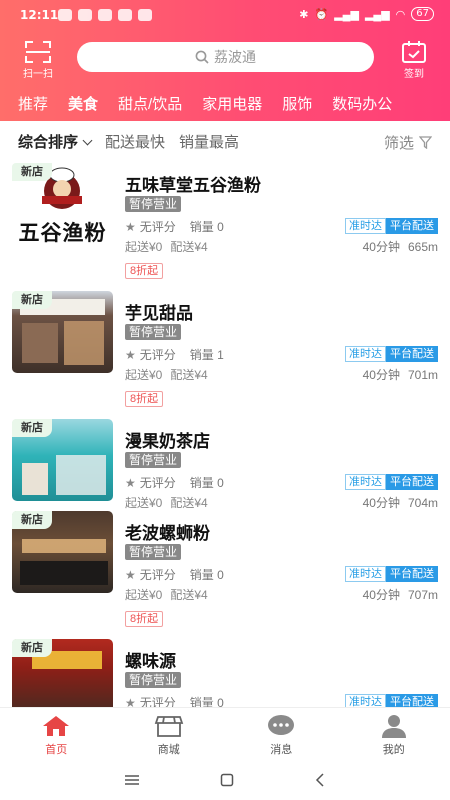  Describe the element at coordinates (56, 726) in the screenshot. I see `home-icon` at that location.